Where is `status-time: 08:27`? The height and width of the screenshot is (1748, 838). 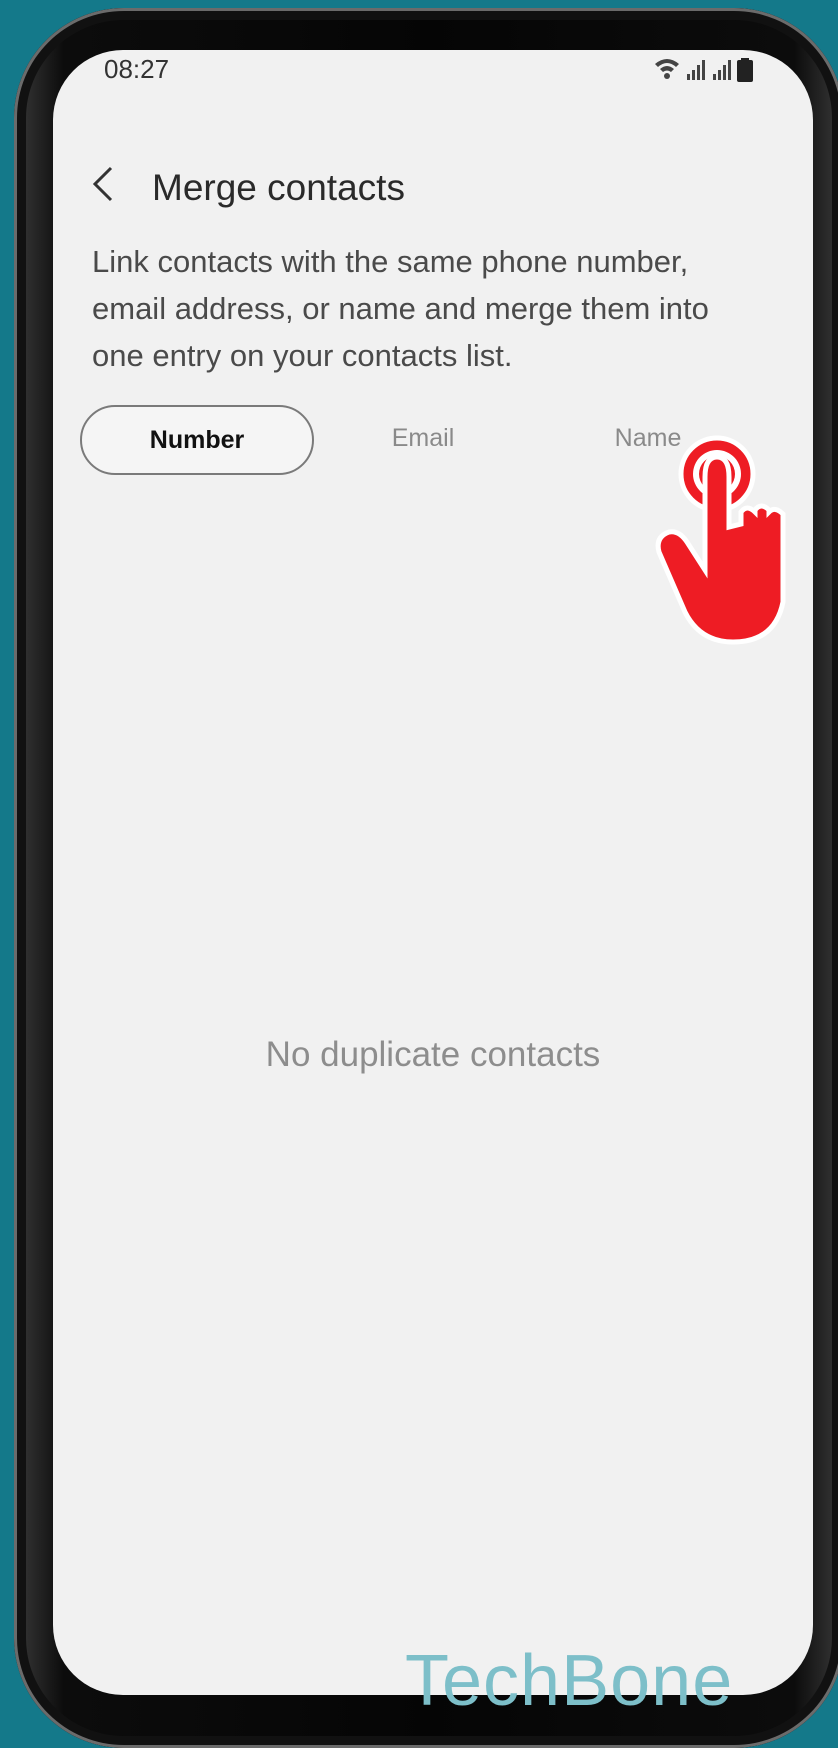 status-time: 08:27 is located at coordinates (137, 69).